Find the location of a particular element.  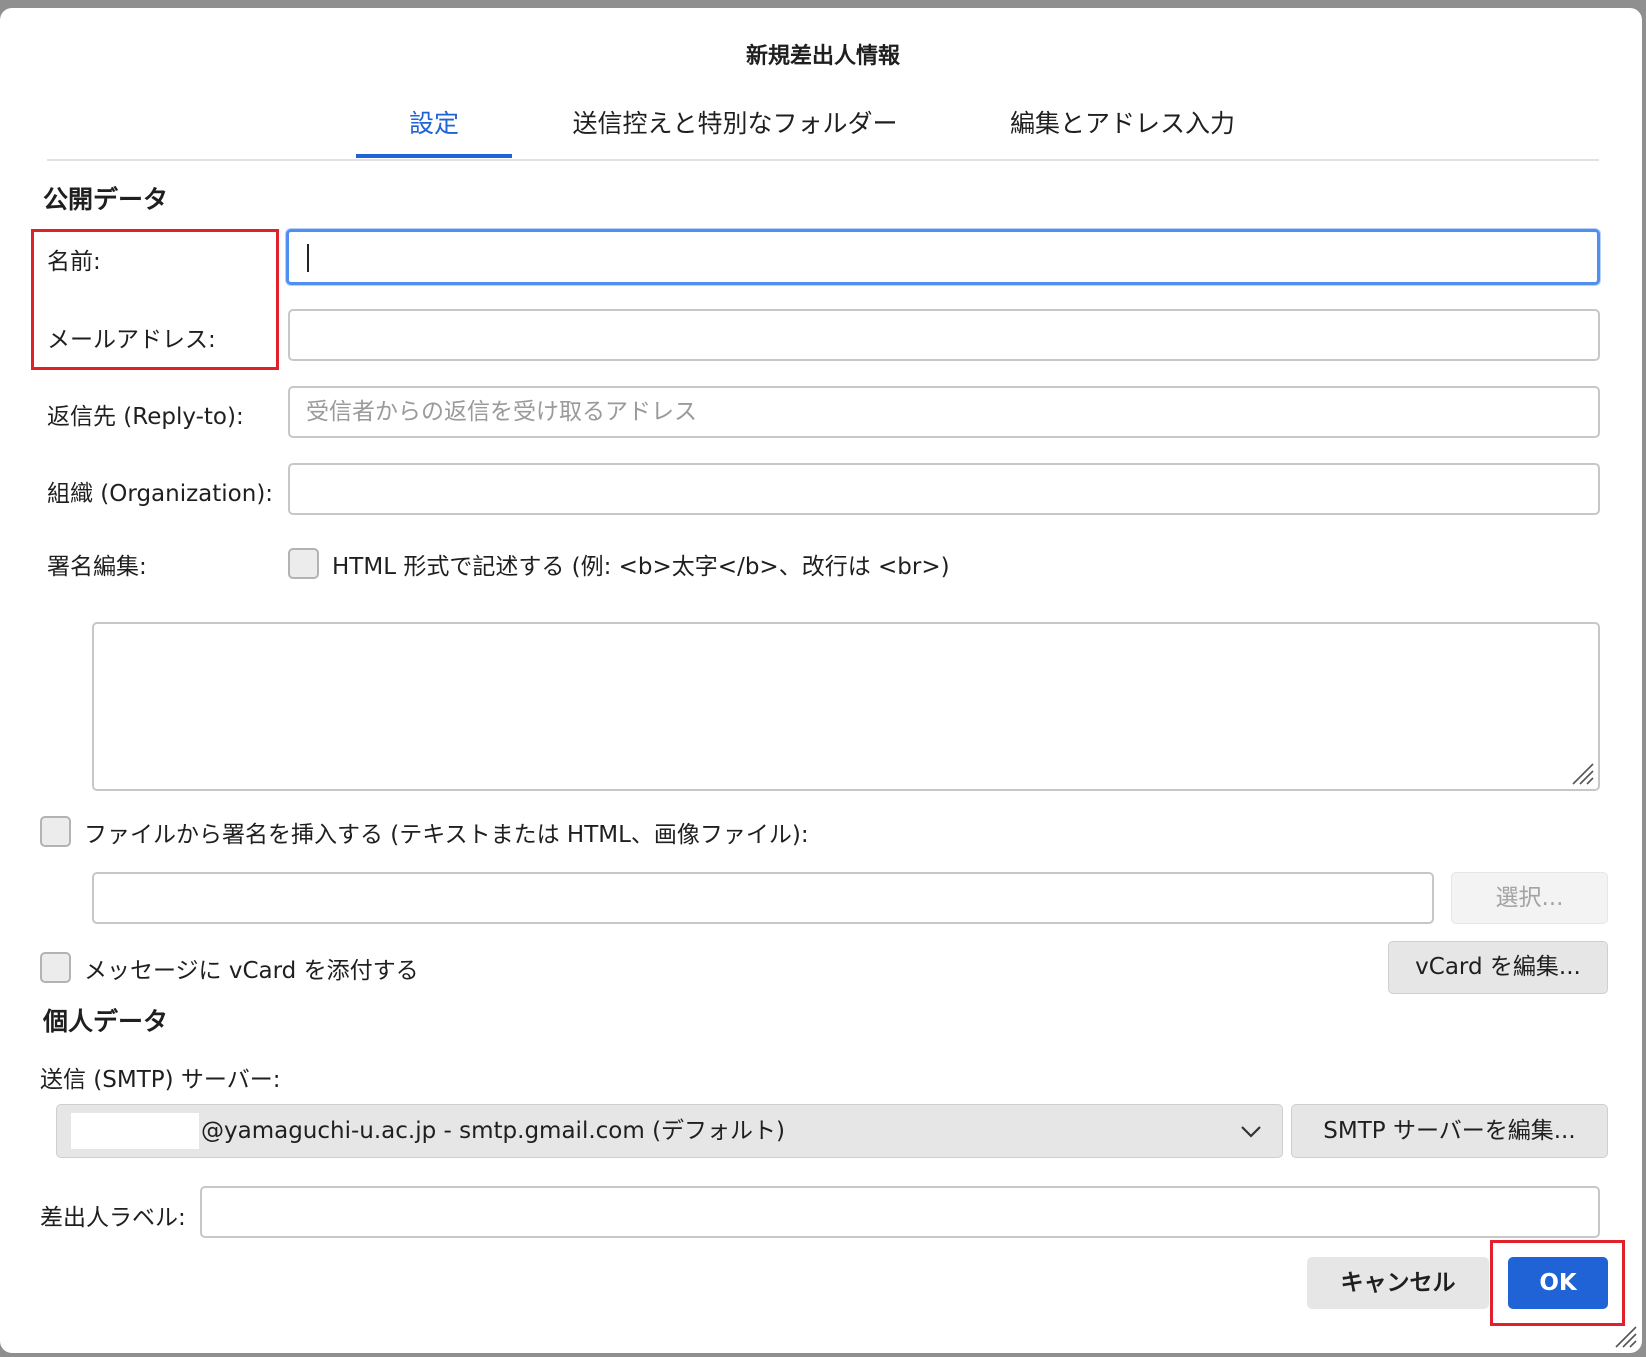

sender-label-label: 差出人ラベル: is located at coordinates (113, 1218).